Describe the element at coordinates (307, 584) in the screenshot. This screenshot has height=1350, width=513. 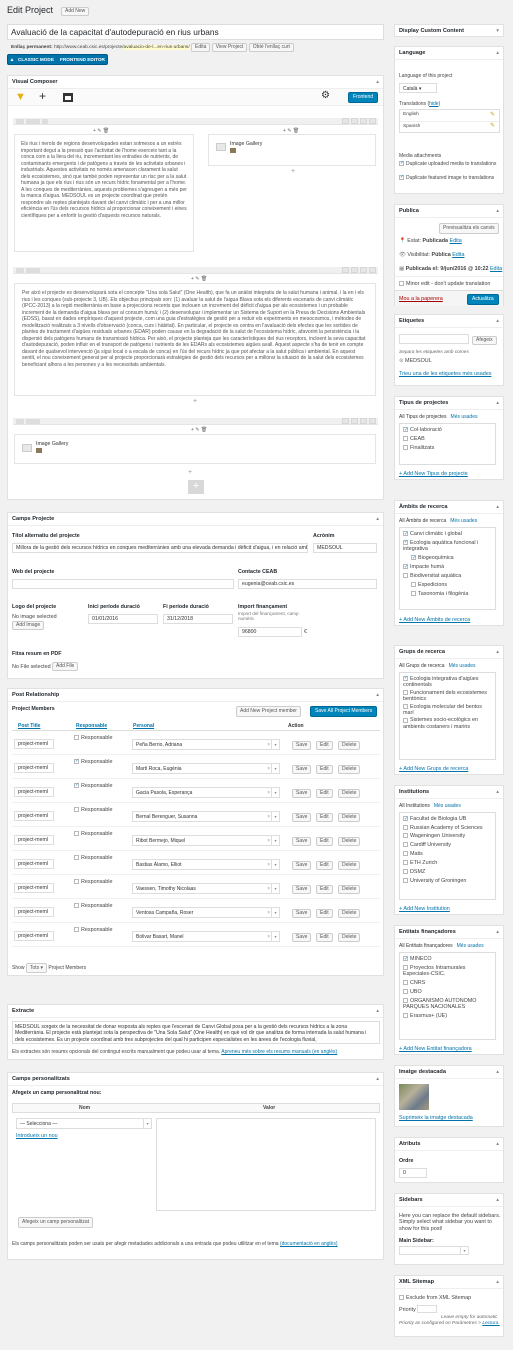
I see `contact-field: eugenia@ceab.csic.es` at that location.